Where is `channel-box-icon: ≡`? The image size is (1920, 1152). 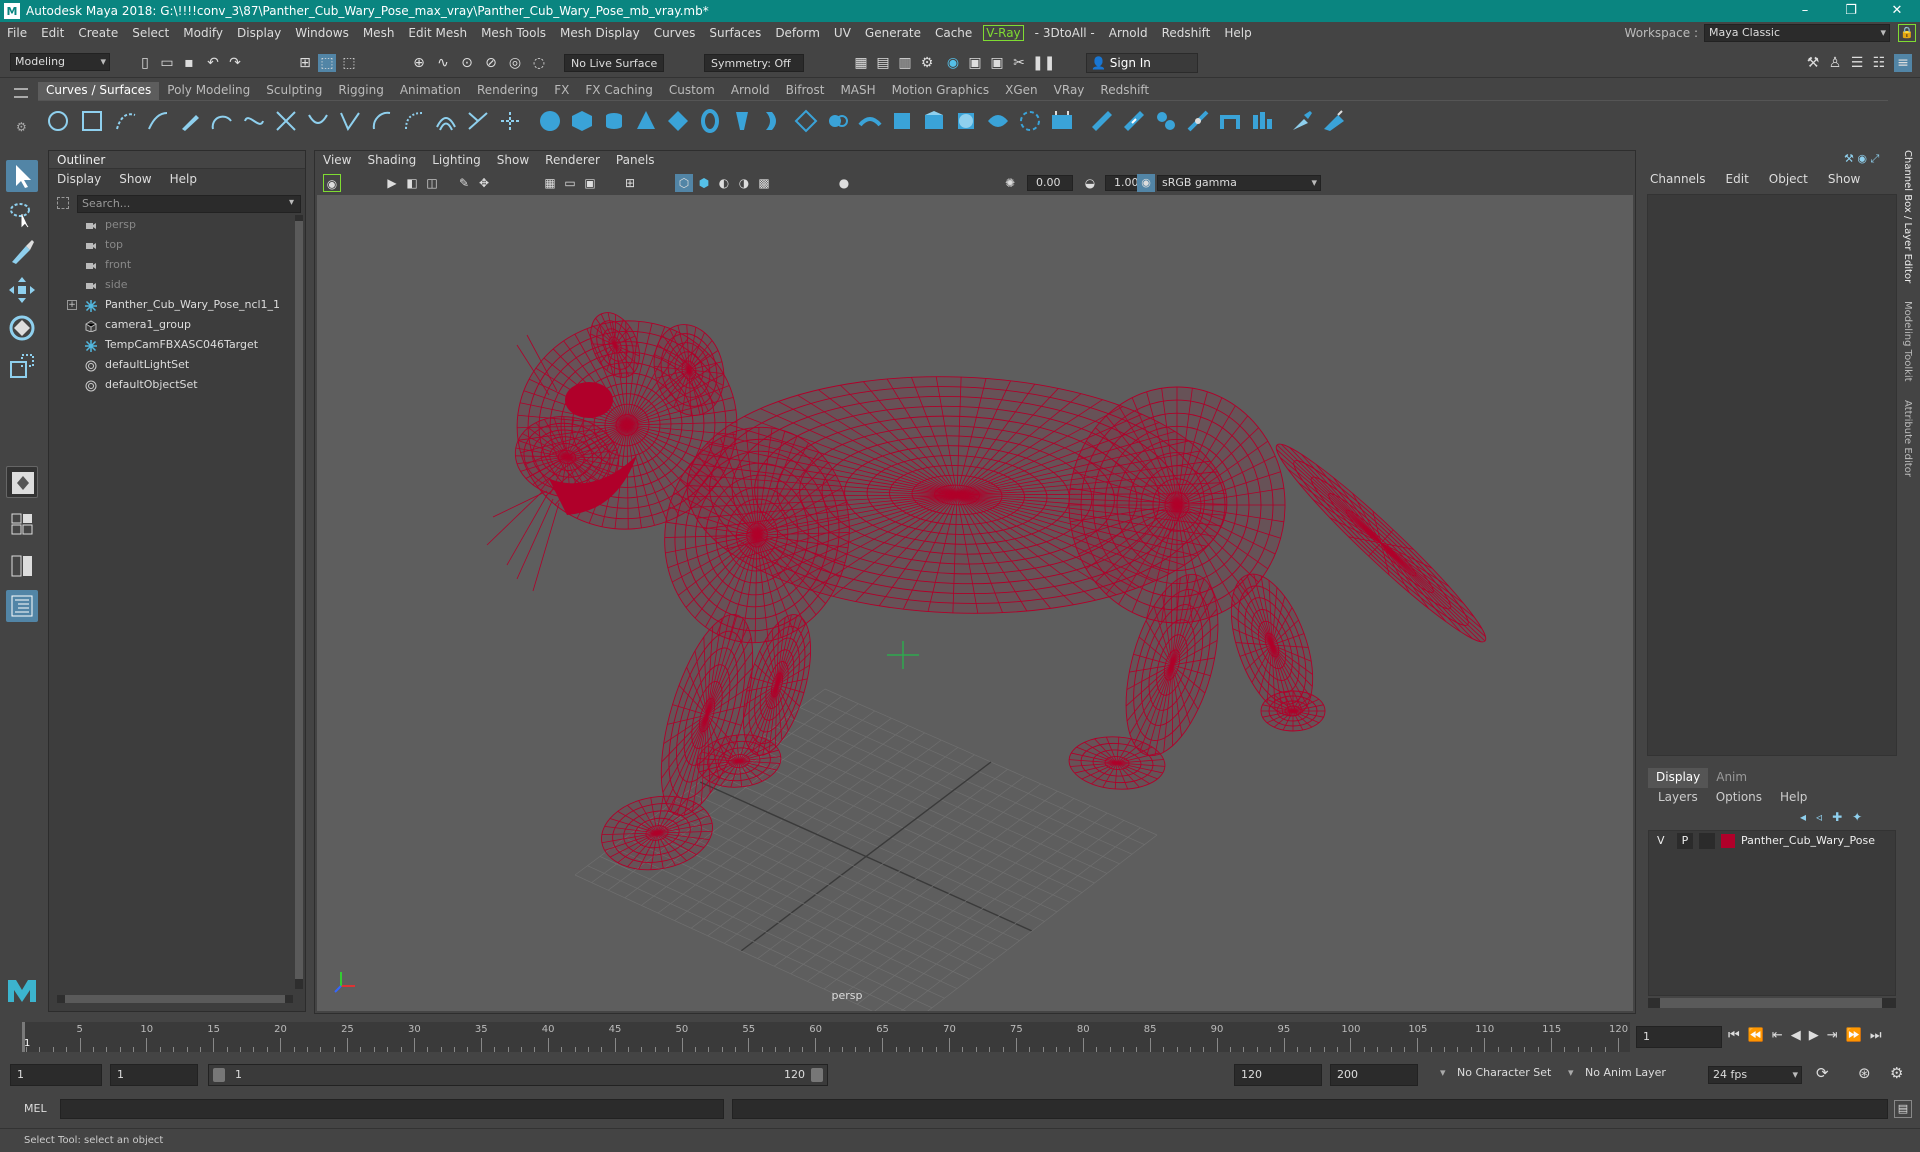
channel-box-icon: ≡ is located at coordinates (1903, 63).